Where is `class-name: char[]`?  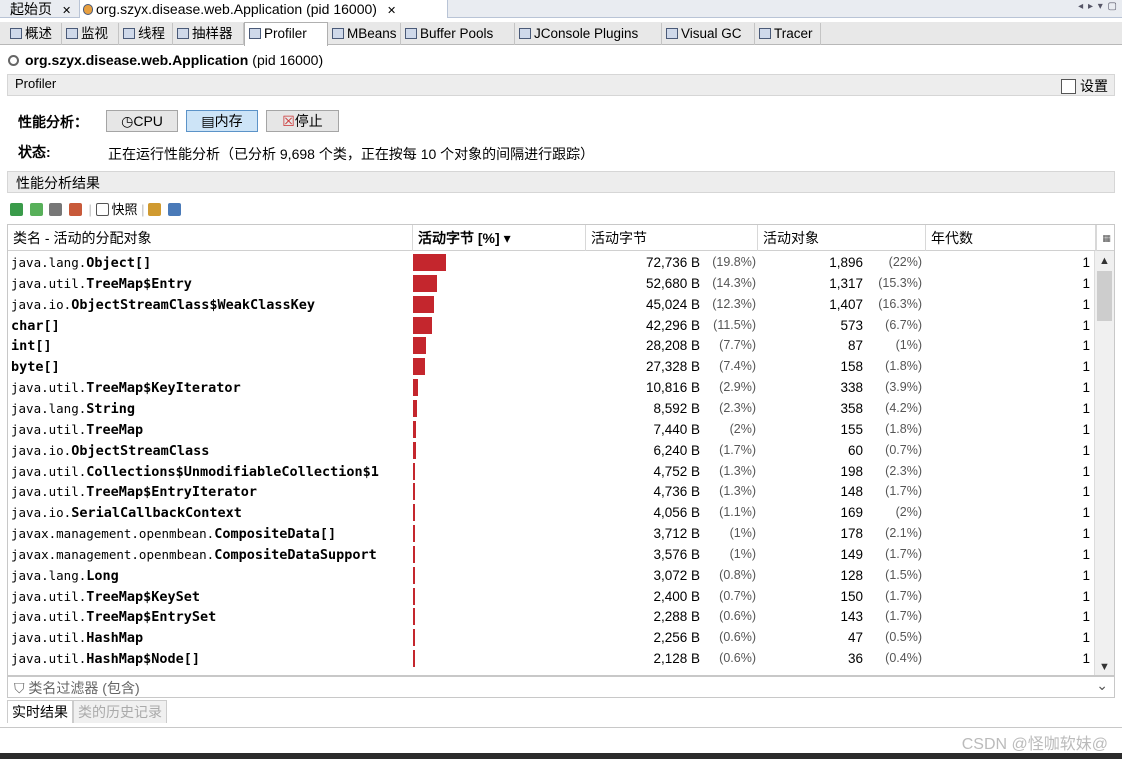
class-name: char[] is located at coordinates (35, 325).